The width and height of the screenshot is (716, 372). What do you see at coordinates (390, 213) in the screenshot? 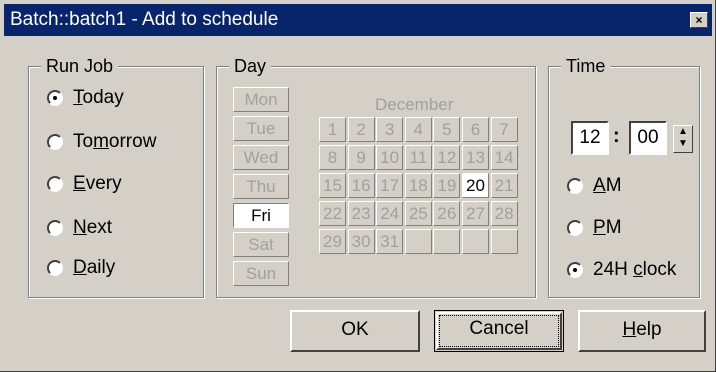
I see `calendar-date: 24` at bounding box center [390, 213].